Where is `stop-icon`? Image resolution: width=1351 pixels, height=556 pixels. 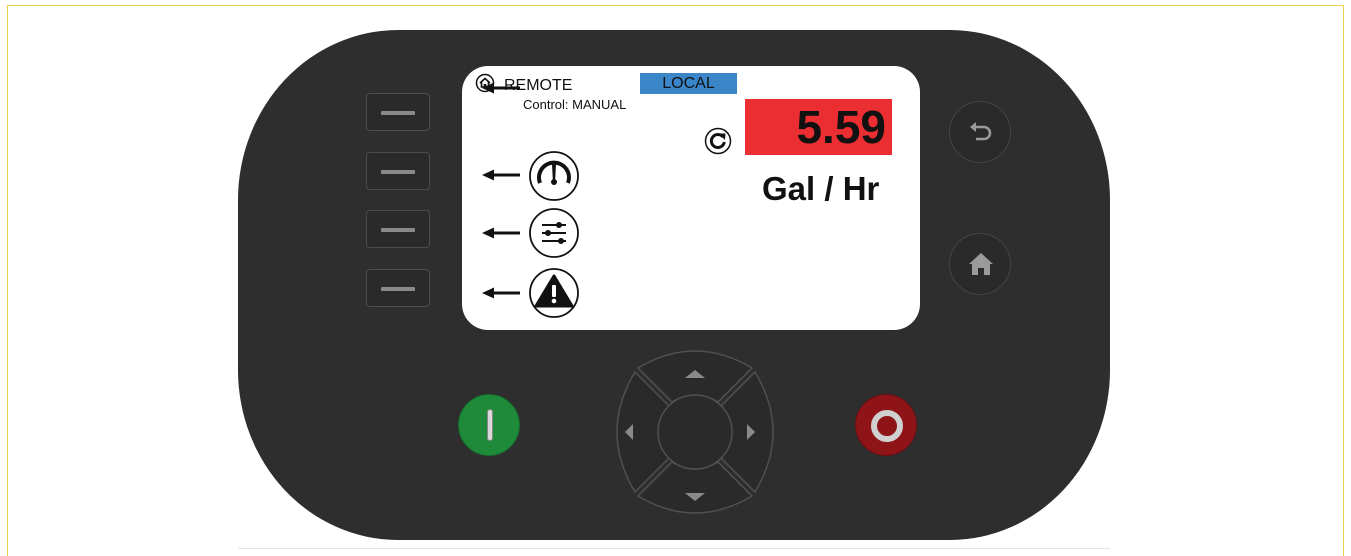 stop-icon is located at coordinates (887, 426).